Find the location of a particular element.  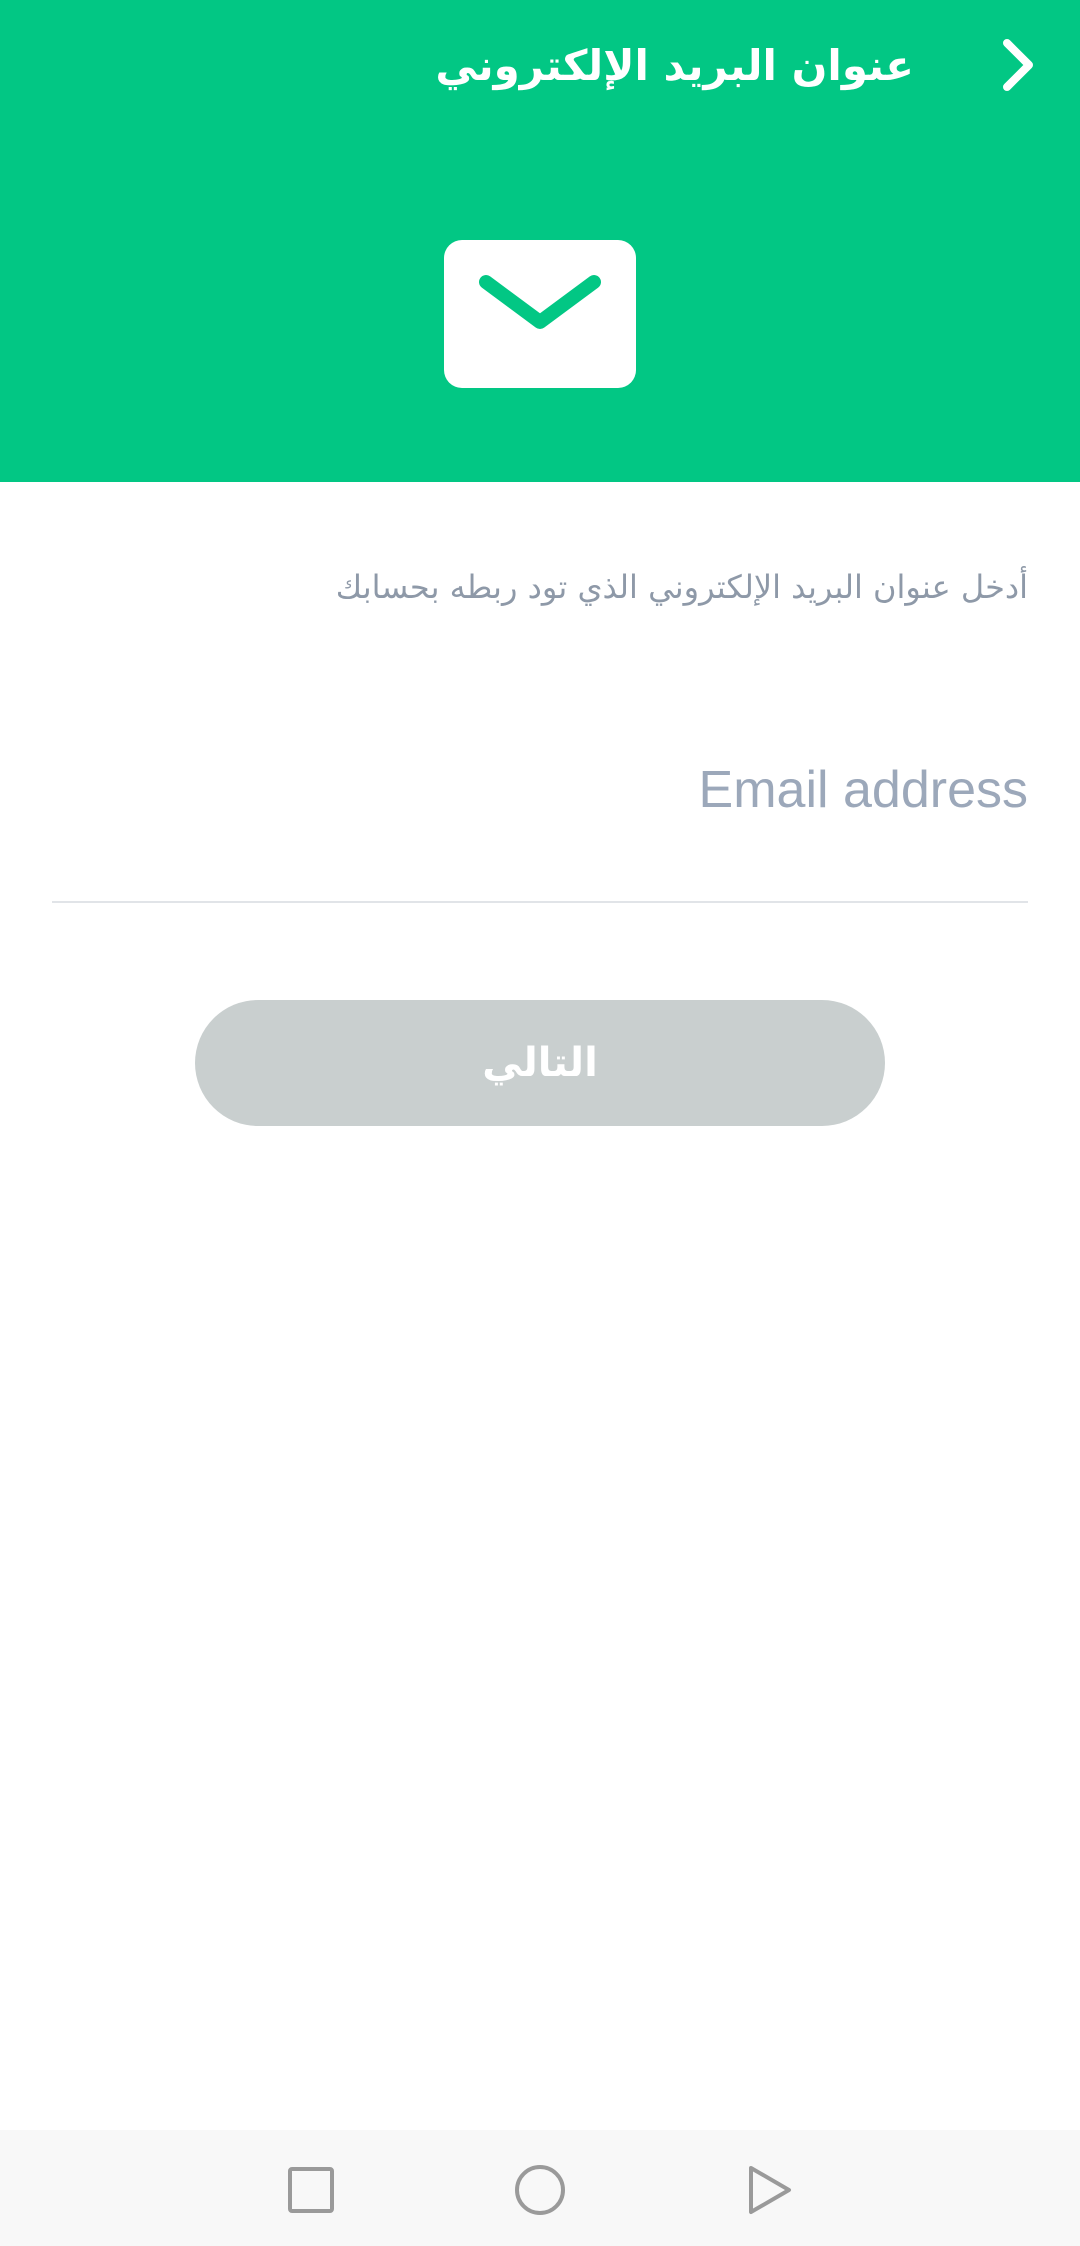

system-back-button is located at coordinates (770, 2190).